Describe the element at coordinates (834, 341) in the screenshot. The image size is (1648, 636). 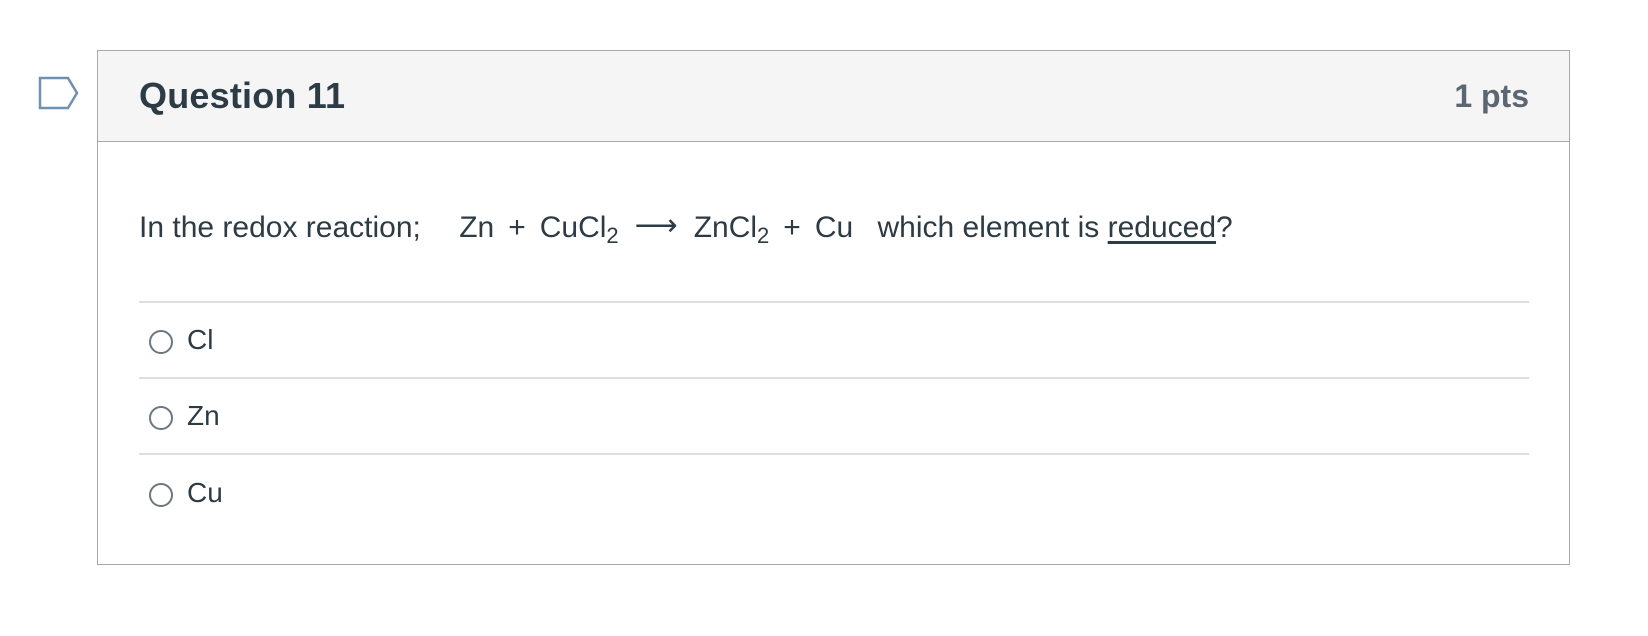
I see `answer-option-cl: Cl` at that location.